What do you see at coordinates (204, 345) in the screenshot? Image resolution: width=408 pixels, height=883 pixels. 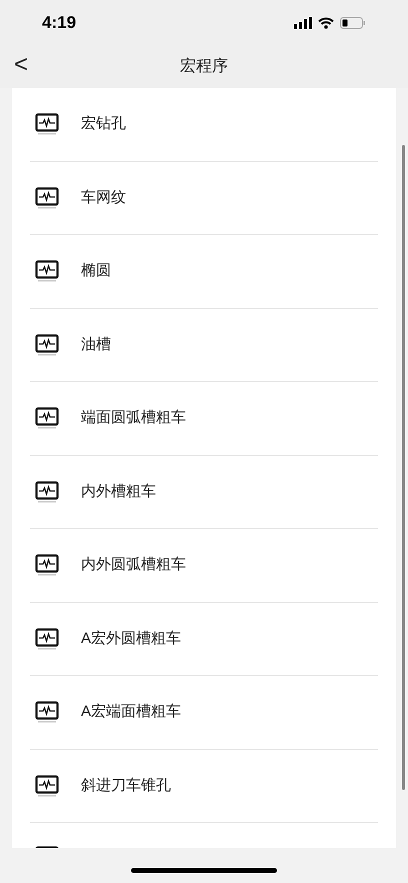 I see `list-item: 油槽` at bounding box center [204, 345].